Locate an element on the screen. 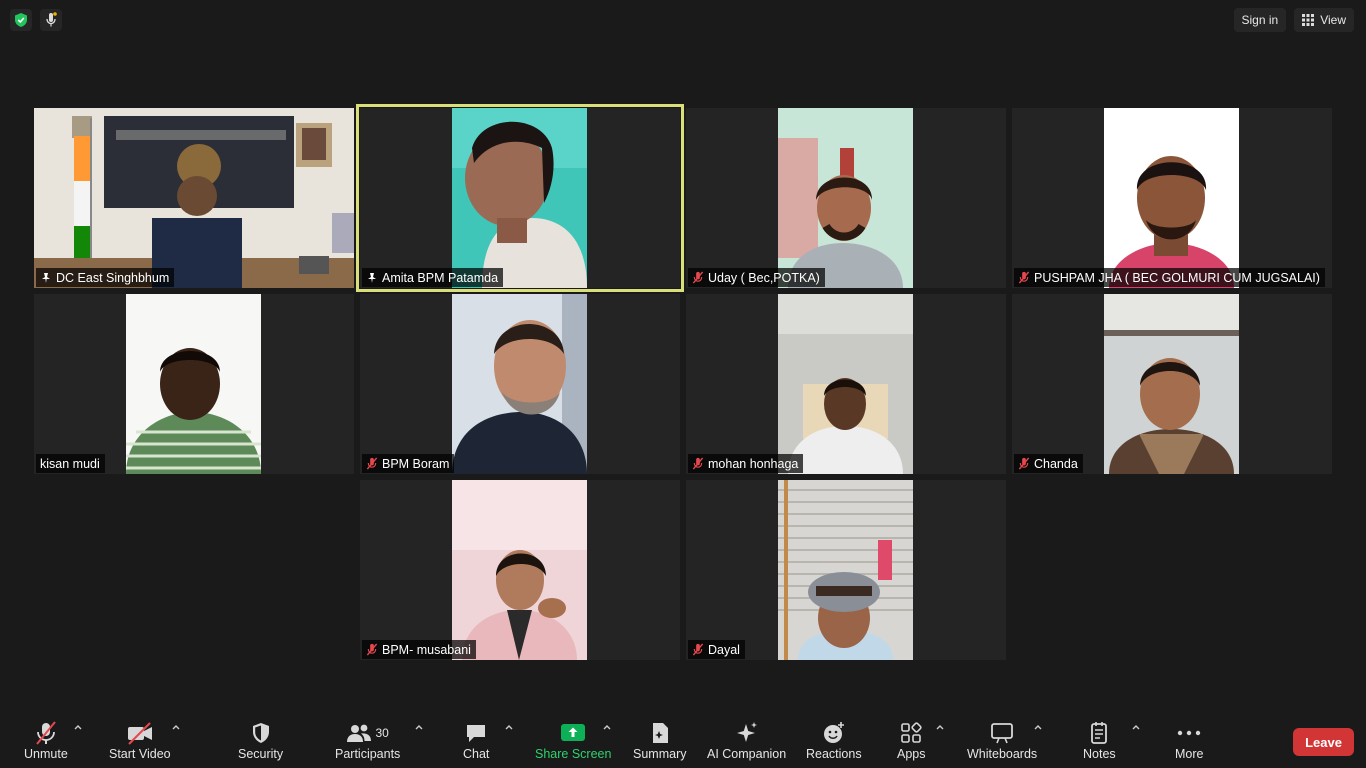 The image size is (1366, 768). spotlight-pin-icon is located at coordinates (372, 277).